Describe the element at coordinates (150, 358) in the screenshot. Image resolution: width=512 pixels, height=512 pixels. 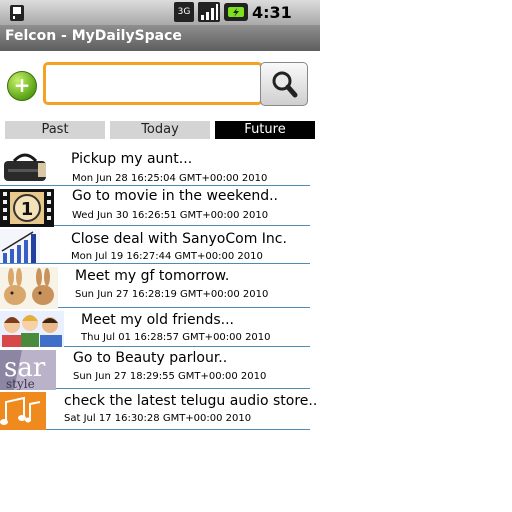
I see `item-title: Go to Beauty parlour..` at that location.